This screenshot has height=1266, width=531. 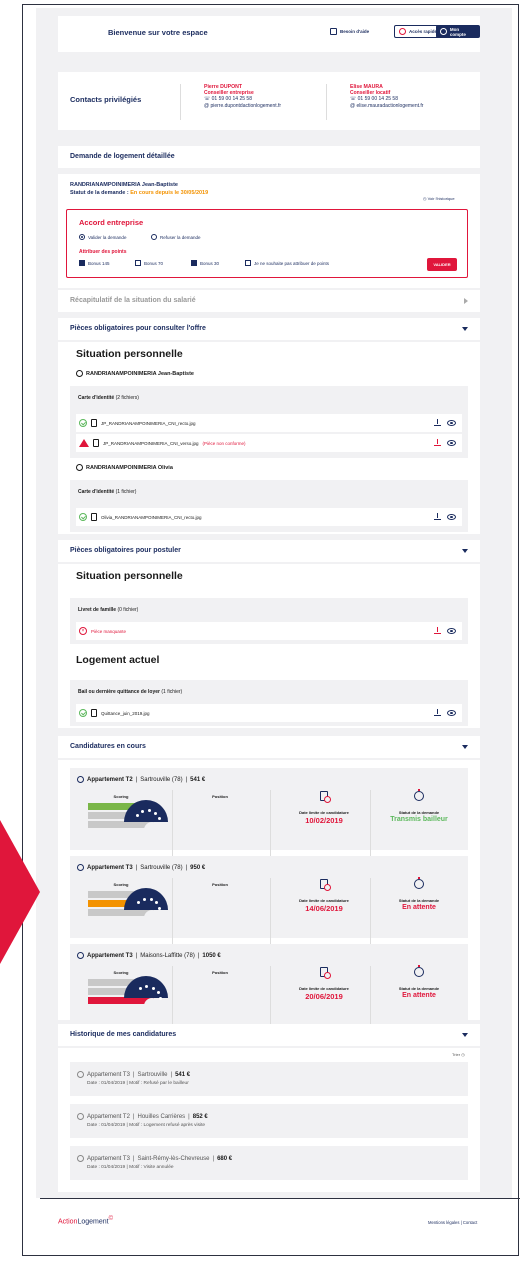 What do you see at coordinates (269, 551) in the screenshot?
I see `section-pieces-postuler: Pièces obligatoires pour postuler` at bounding box center [269, 551].